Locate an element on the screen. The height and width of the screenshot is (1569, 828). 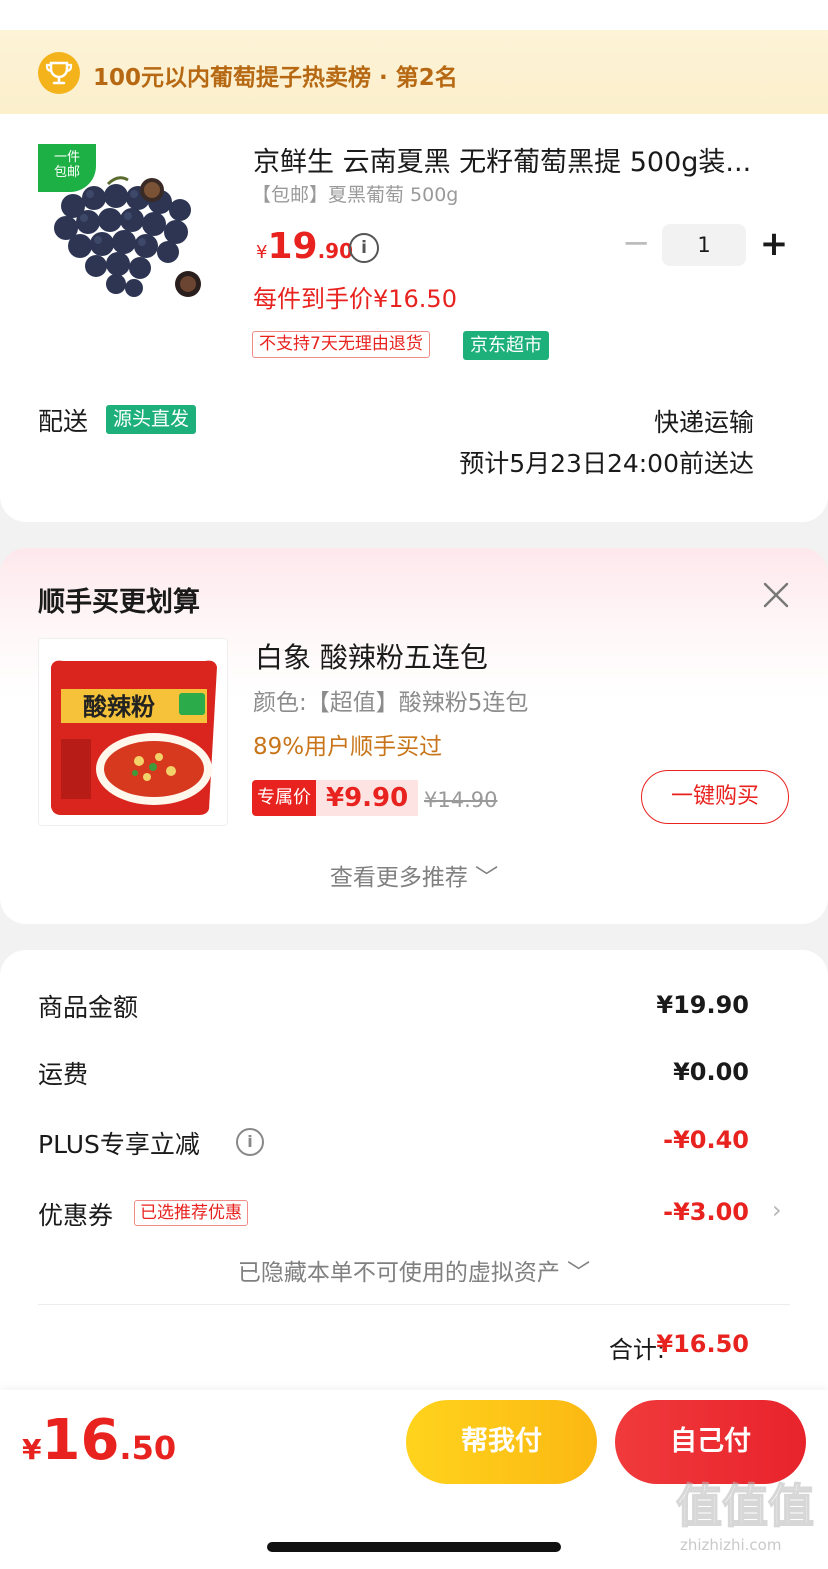
pay-total: ¥16.50 is located at coordinates (99, 1440).